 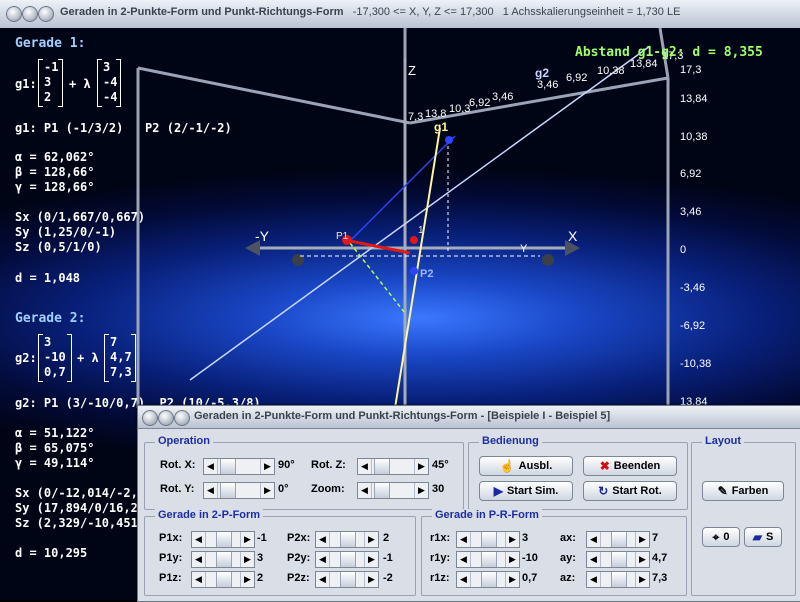 I want to click on start-sim-button: ▶ Start Sim., so click(x=526, y=491).